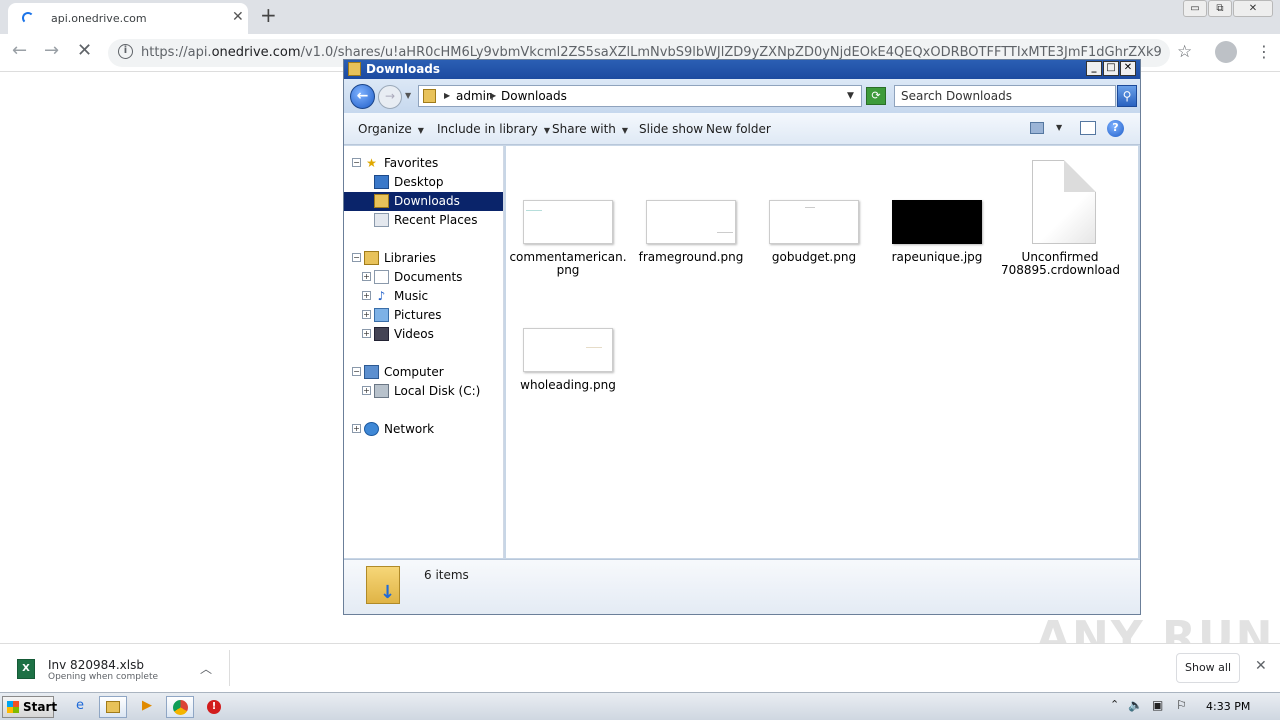  What do you see at coordinates (814, 257) in the screenshot?
I see `file-name: gobudget.png` at bounding box center [814, 257].